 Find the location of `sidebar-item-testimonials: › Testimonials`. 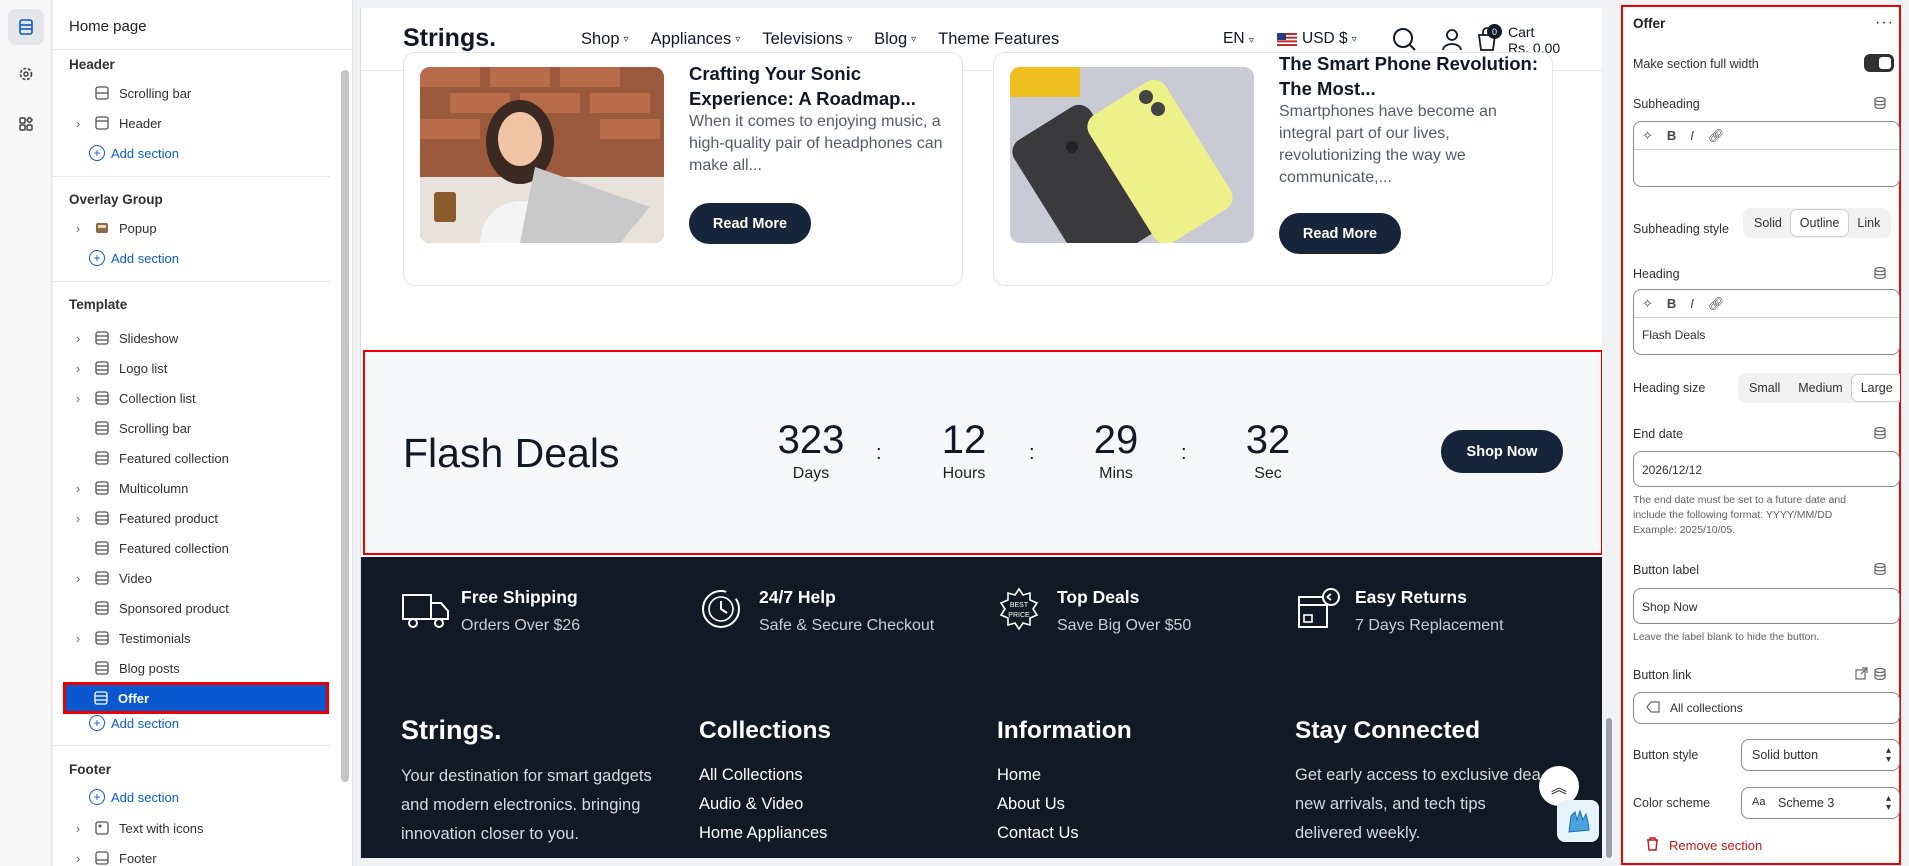

sidebar-item-testimonials: › Testimonials is located at coordinates (192, 638).